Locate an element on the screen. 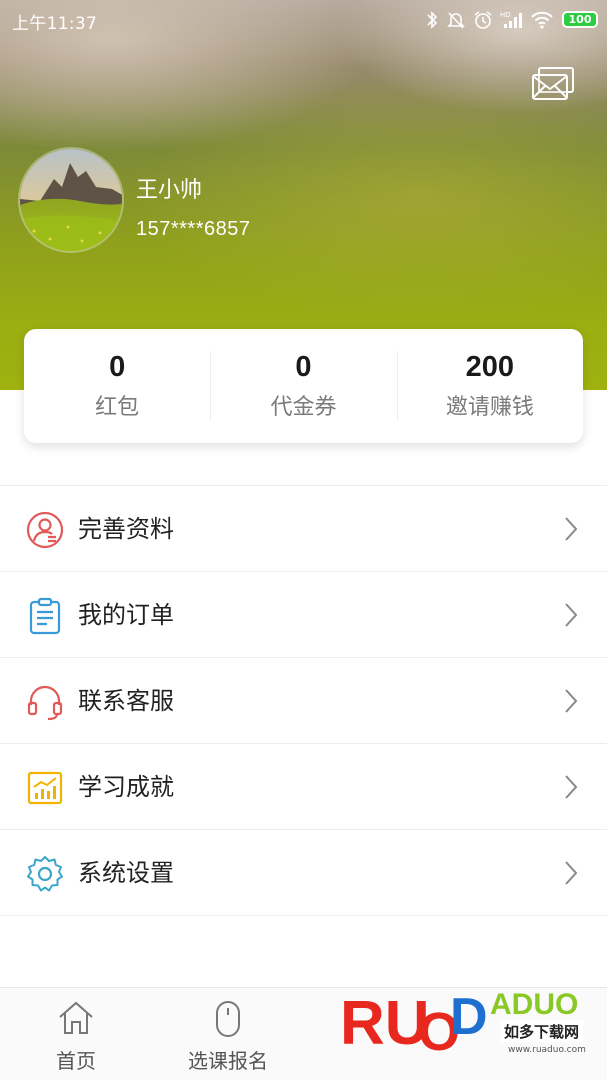 The height and width of the screenshot is (1080, 607). menu-item-contact-support: 联系客服 is located at coordinates (303, 701).